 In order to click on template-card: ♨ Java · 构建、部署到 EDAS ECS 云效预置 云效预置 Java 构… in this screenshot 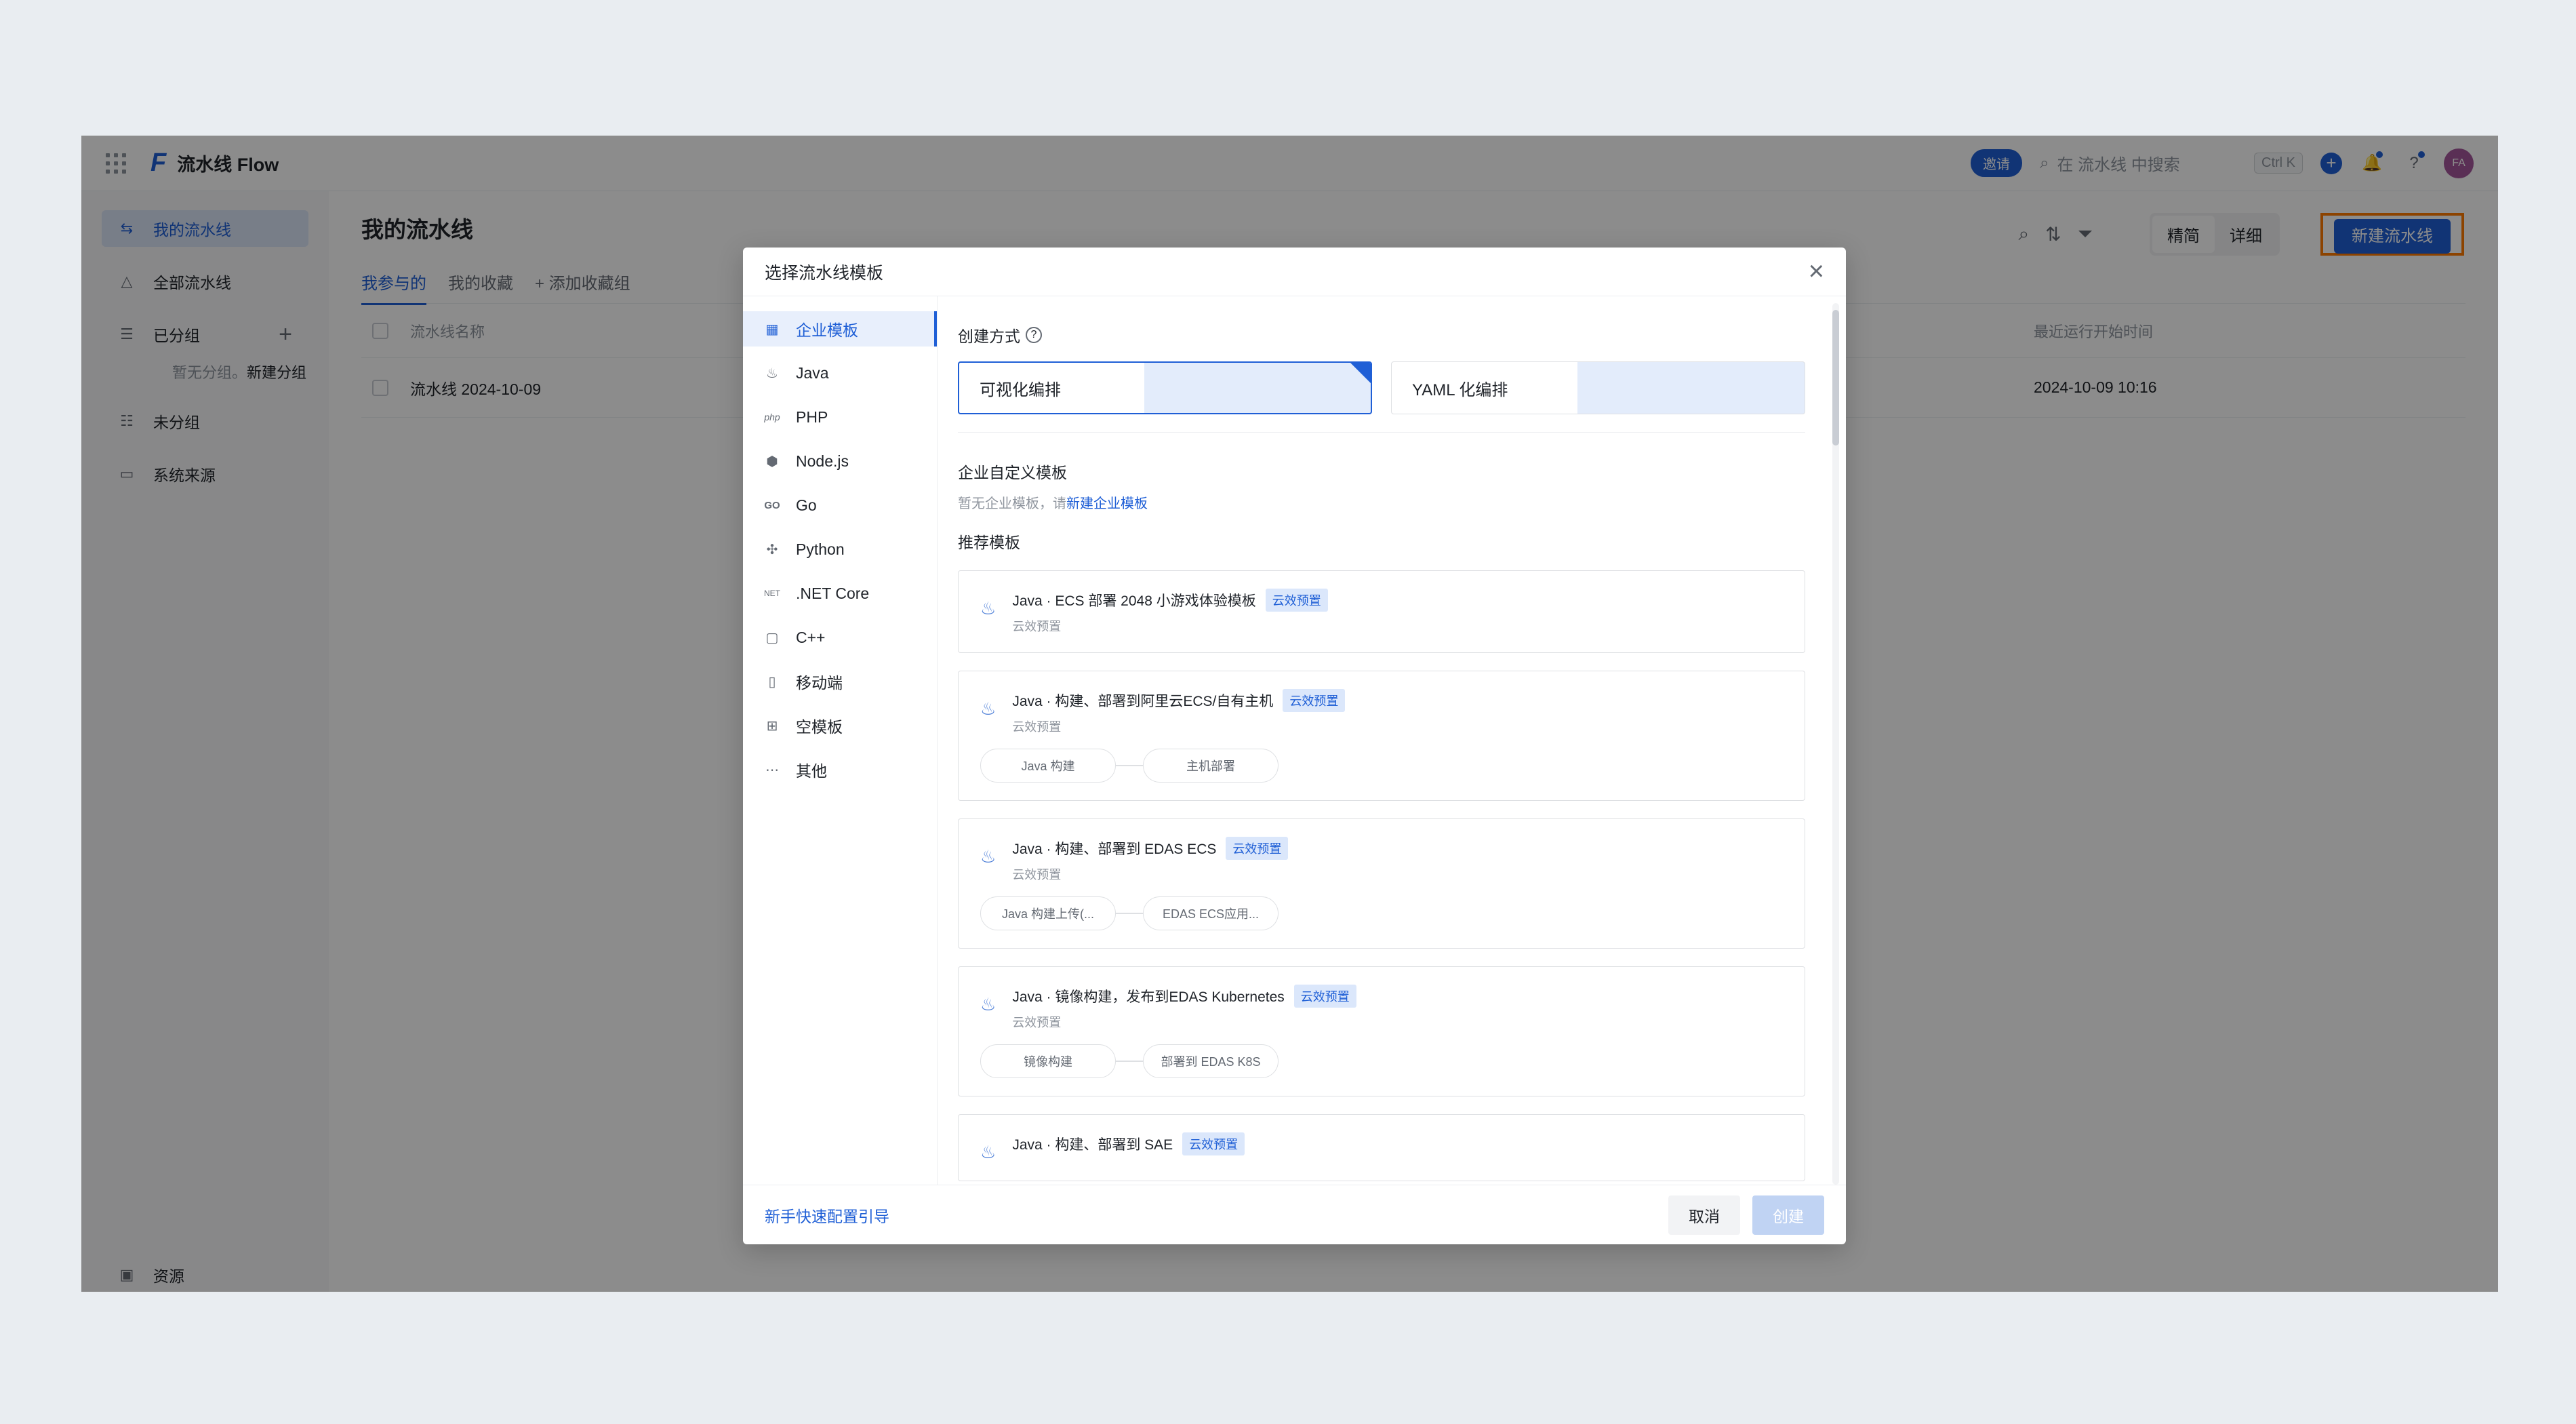, I will do `click(1381, 884)`.